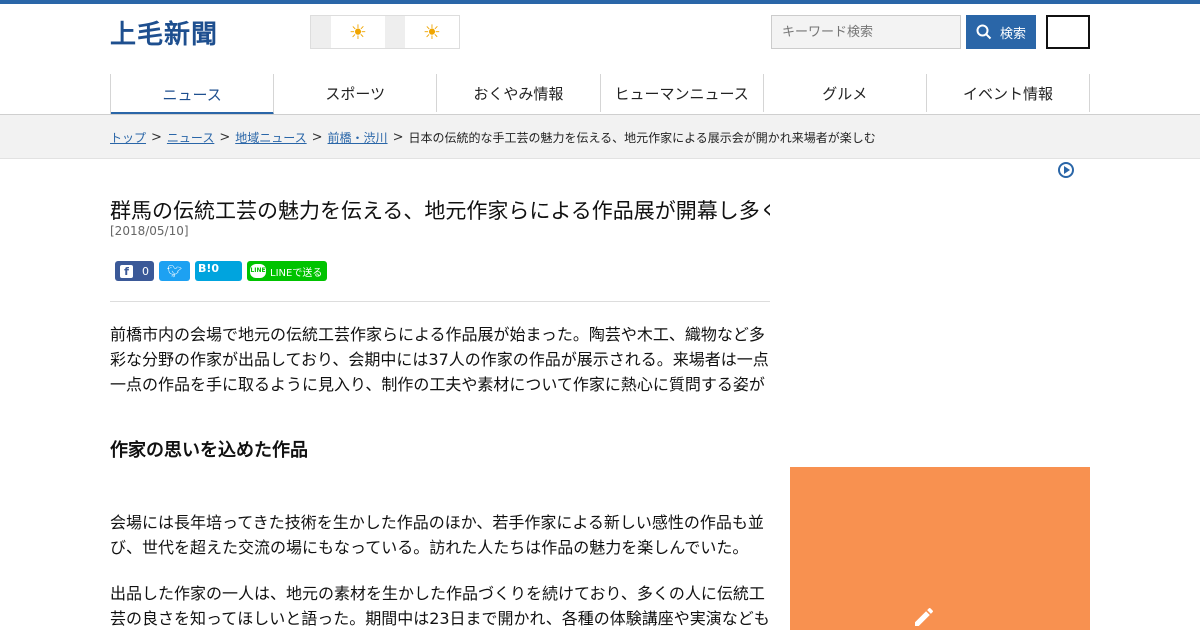 The image size is (1200, 630). Describe the element at coordinates (193, 94) in the screenshot. I see `nav-item-news: ニュース` at that location.